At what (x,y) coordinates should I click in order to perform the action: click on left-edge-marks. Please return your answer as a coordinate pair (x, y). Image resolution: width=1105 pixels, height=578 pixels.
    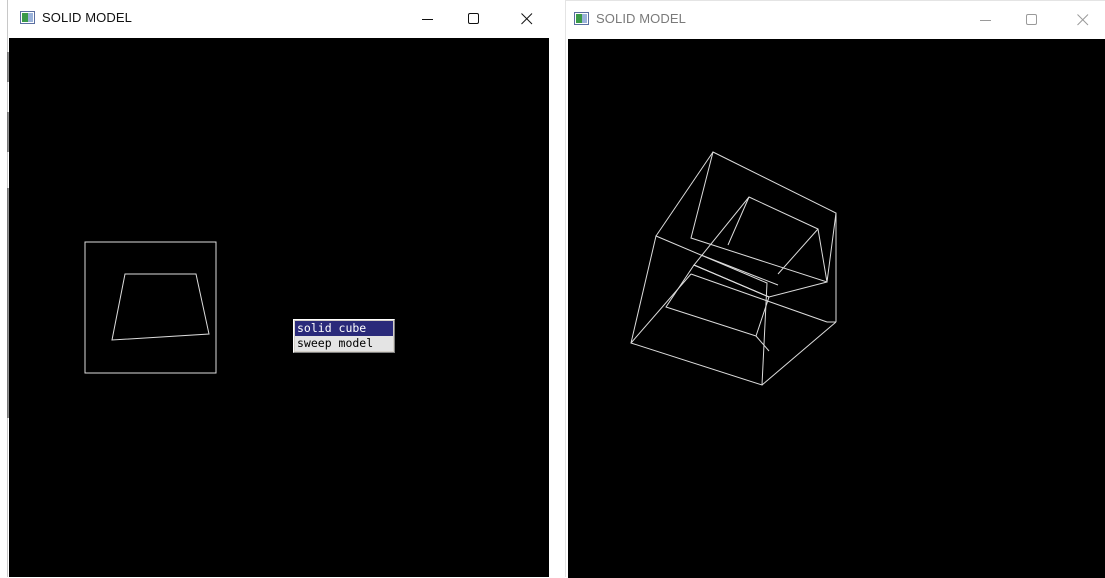
    Looking at the image, I should click on (8, 235).